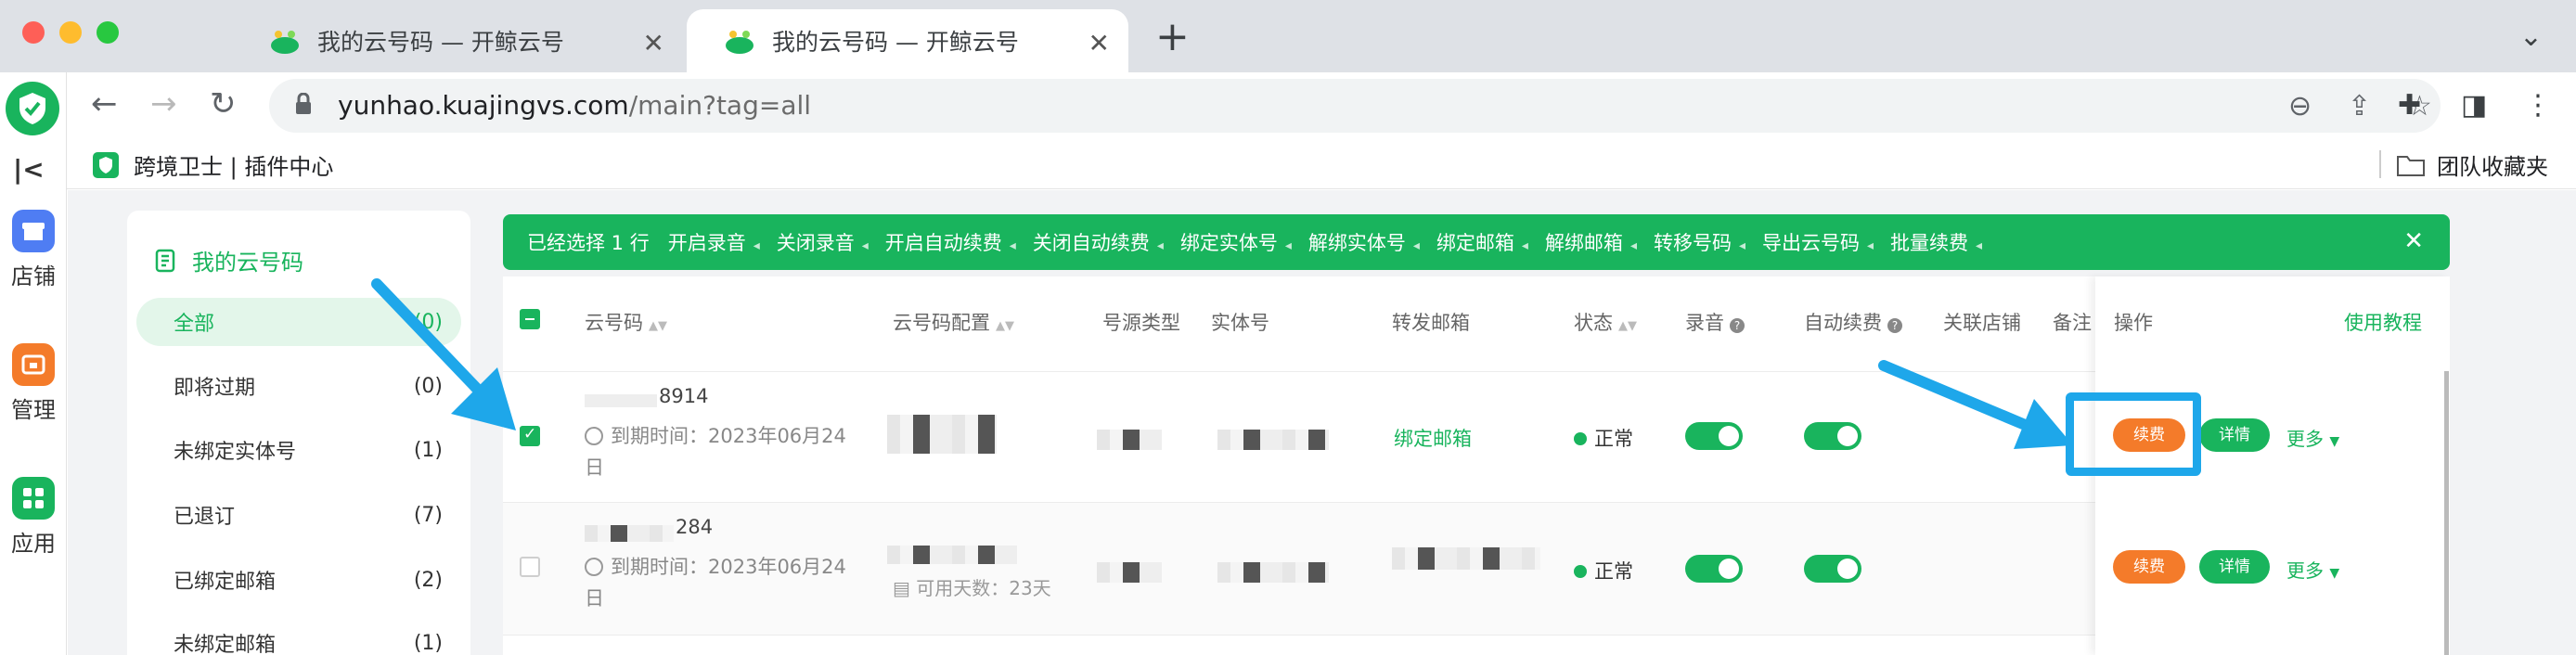 Image resolution: width=2576 pixels, height=655 pixels. Describe the element at coordinates (2538, 105) in the screenshot. I see `browser-menu-icon: ⋮` at that location.